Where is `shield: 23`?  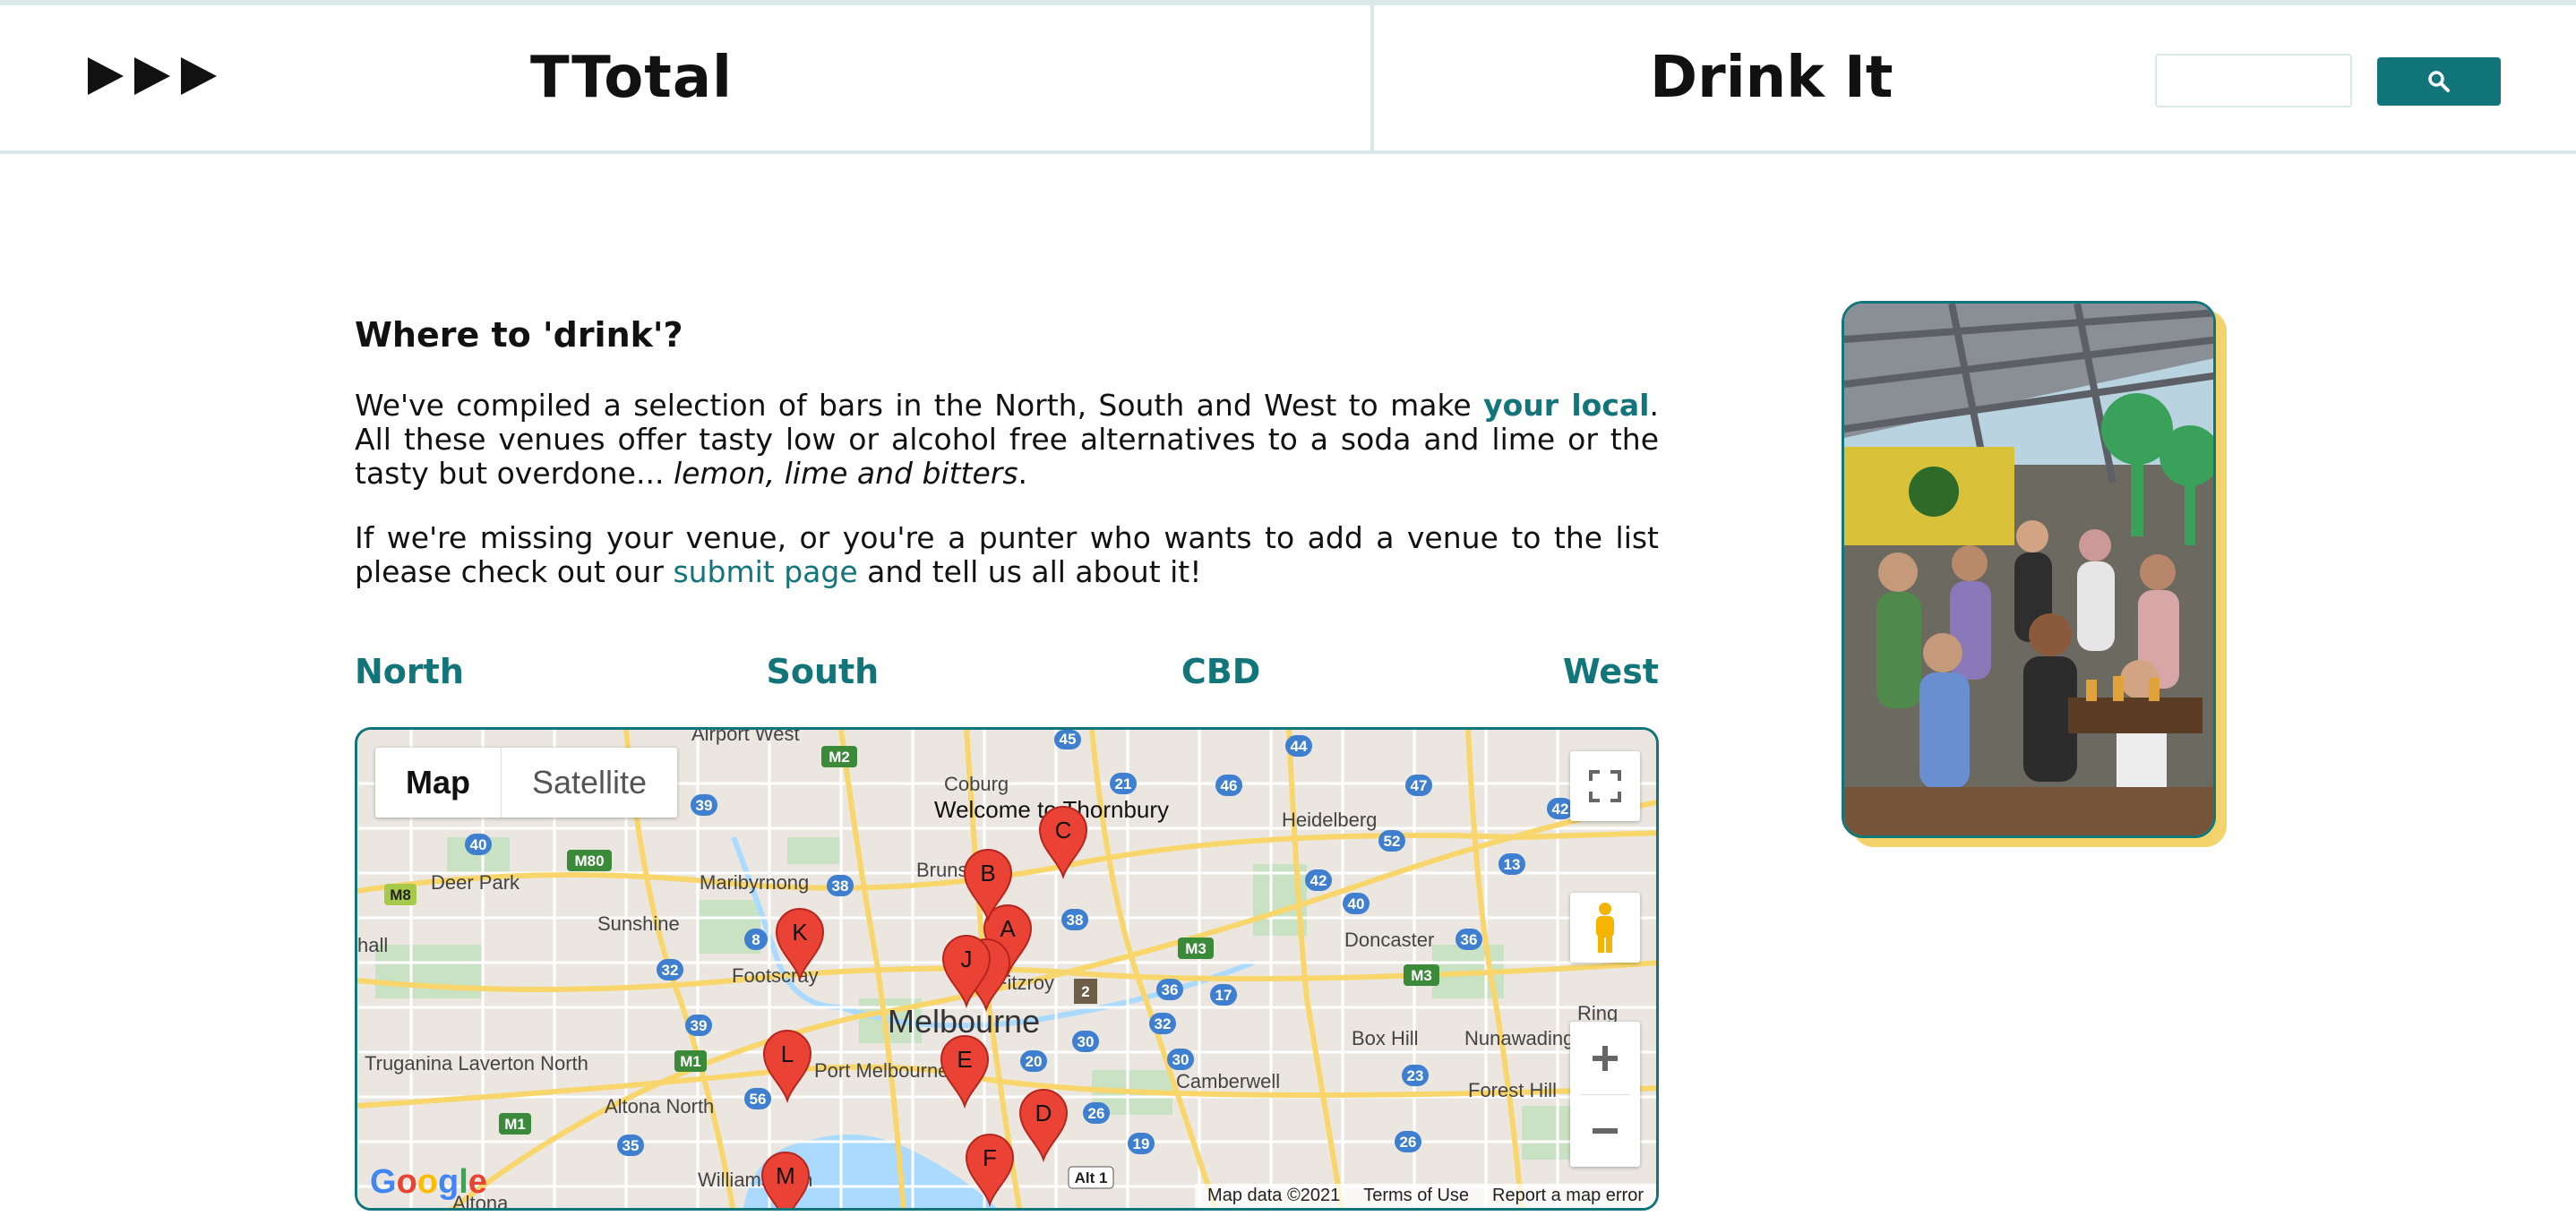 shield: 23 is located at coordinates (1415, 1075).